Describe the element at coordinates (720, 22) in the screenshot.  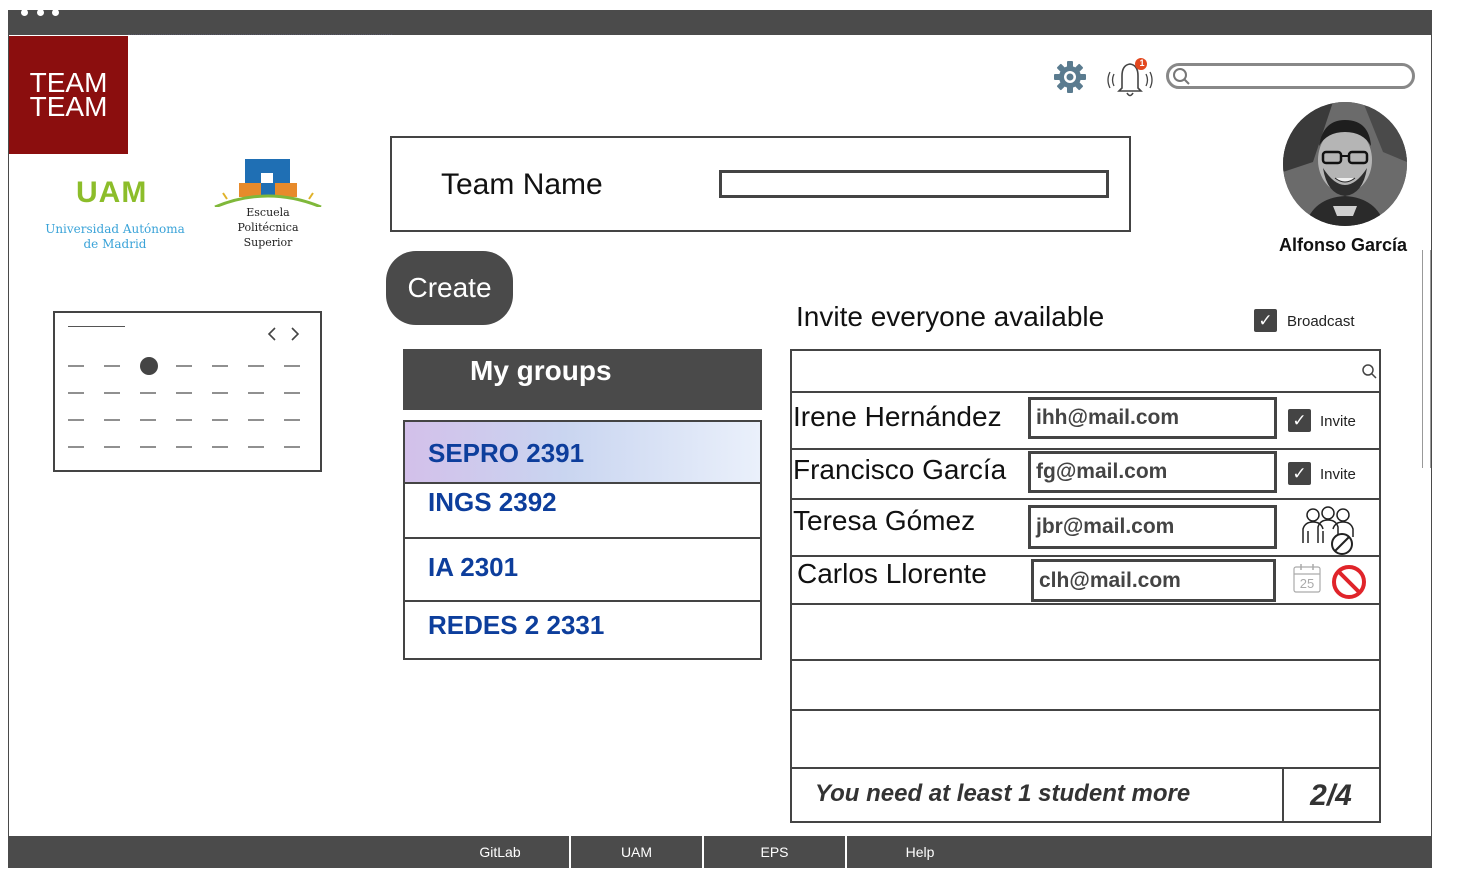
I see `title-bar` at that location.